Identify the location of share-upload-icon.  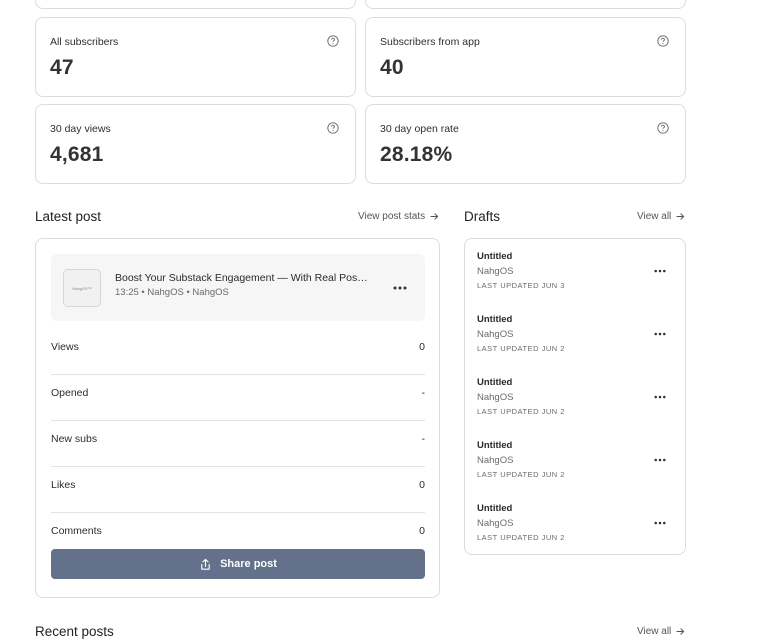
(205, 564).